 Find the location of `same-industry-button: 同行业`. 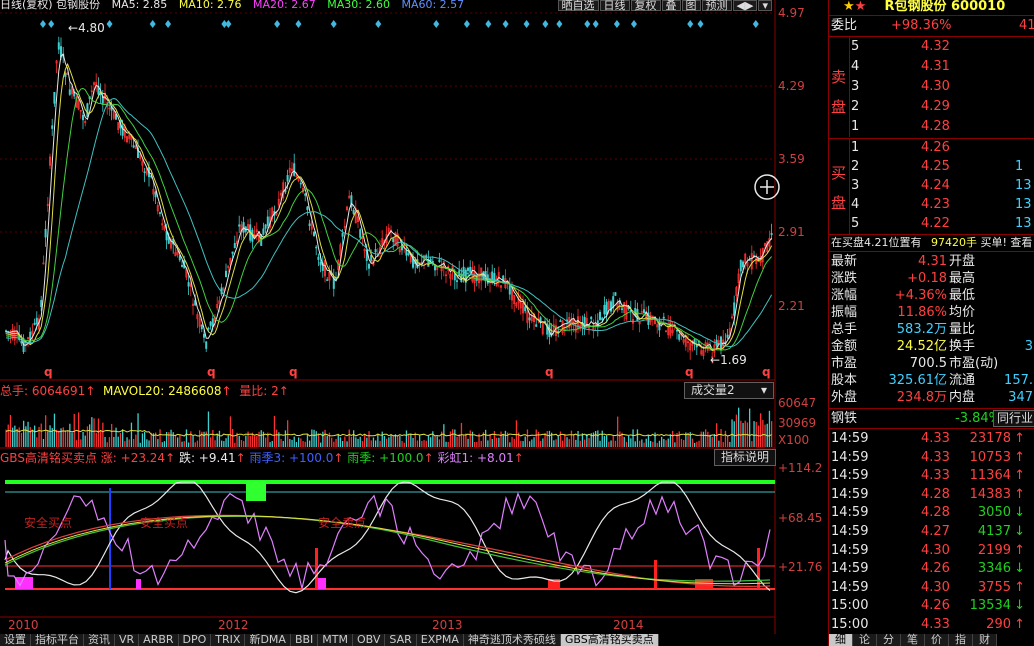

same-industry-button: 同行业 is located at coordinates (1013, 418).